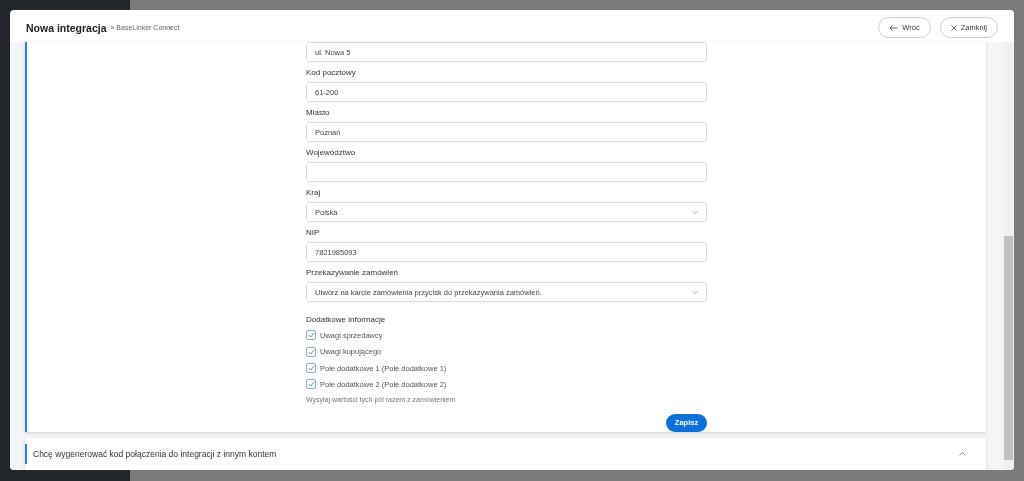 The height and width of the screenshot is (481, 1024). I want to click on field-label: Kraj, so click(314, 192).